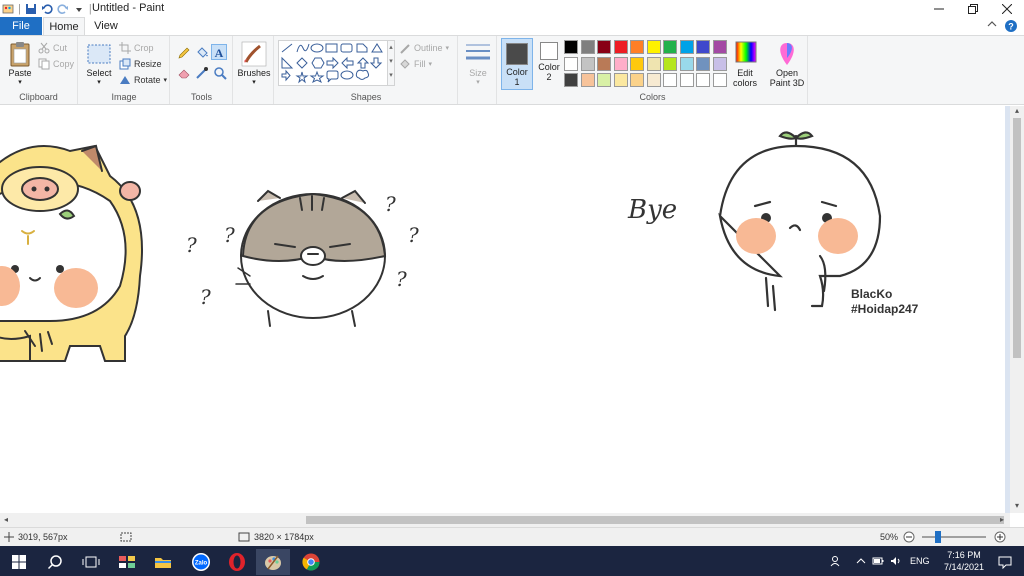 This screenshot has width=1024, height=576. Describe the element at coordinates (964, 561) in the screenshot. I see `clock: 7:16 PM 7/14/2021` at that location.